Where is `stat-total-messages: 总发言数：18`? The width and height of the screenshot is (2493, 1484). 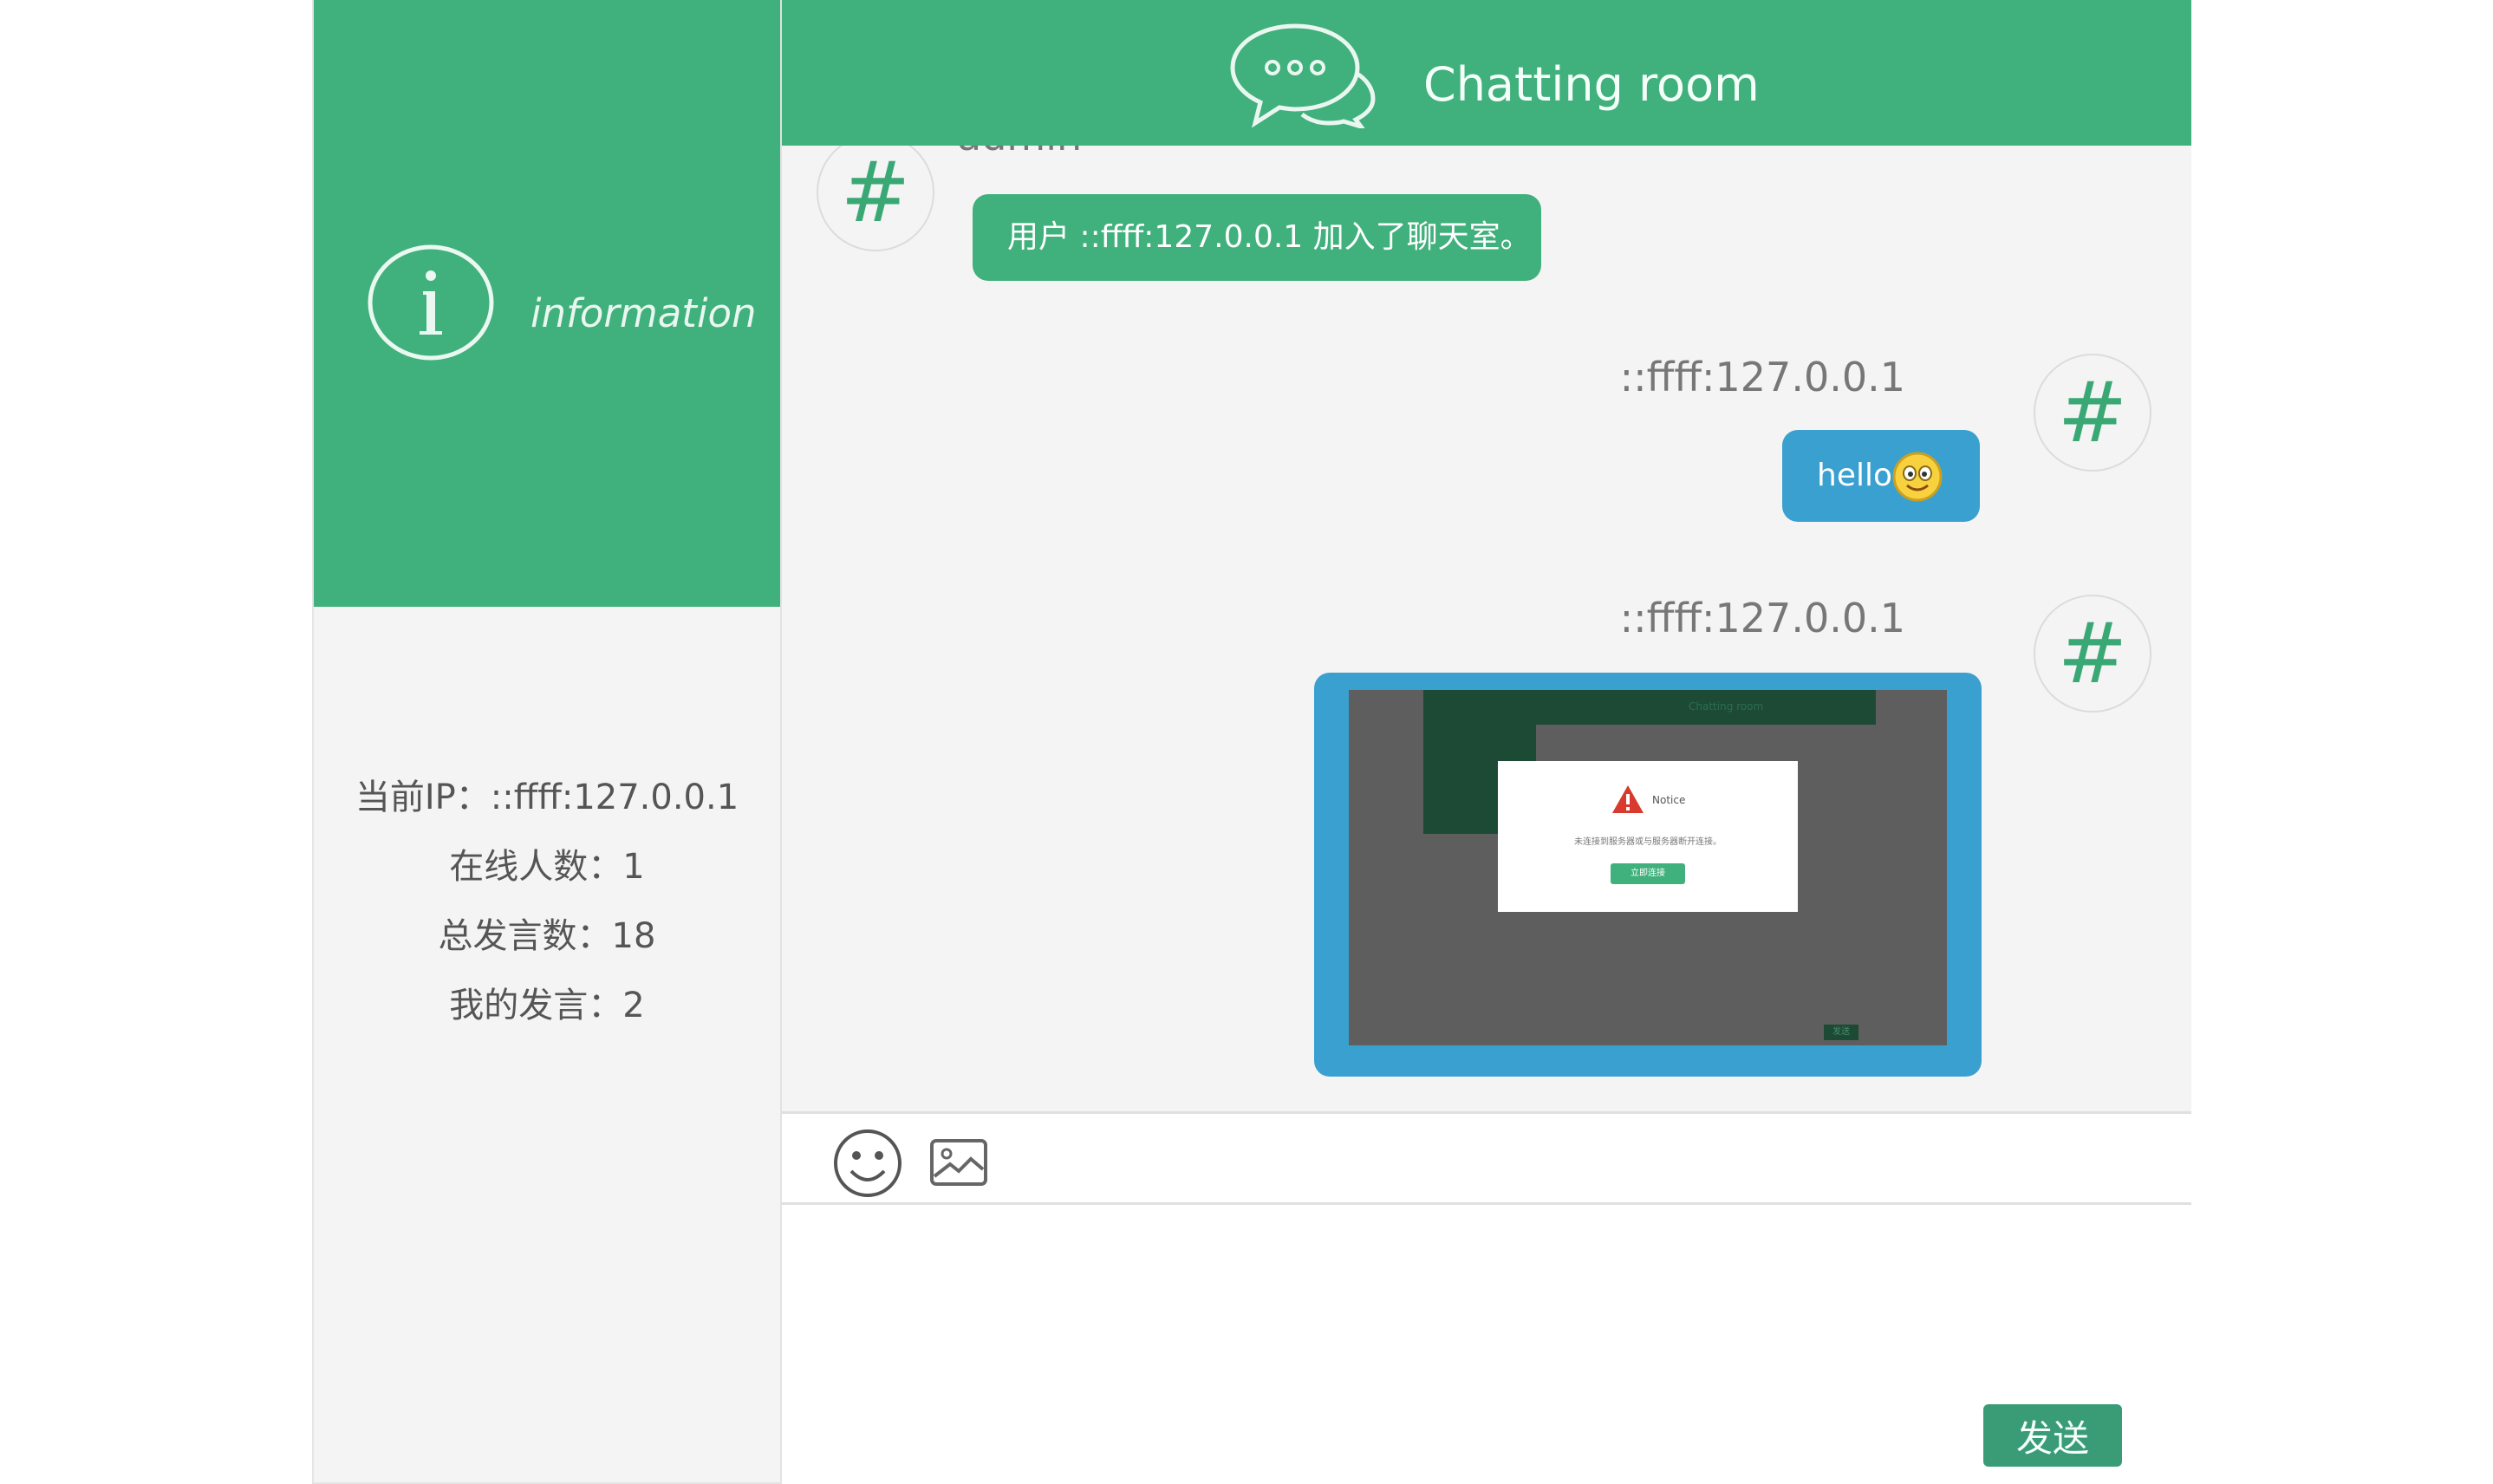
stat-total-messages: 总发言数：18 is located at coordinates (547, 936).